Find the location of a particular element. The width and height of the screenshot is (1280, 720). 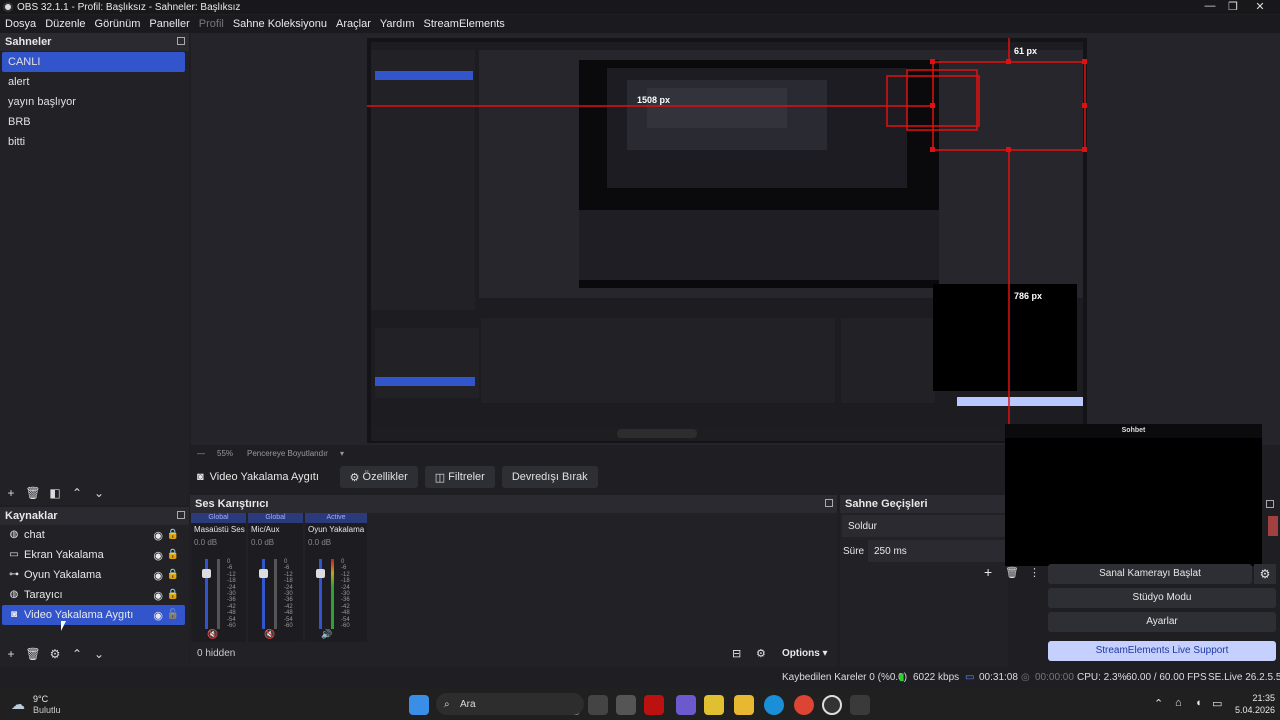

menu-help: Yardım is located at coordinates (397, 24).